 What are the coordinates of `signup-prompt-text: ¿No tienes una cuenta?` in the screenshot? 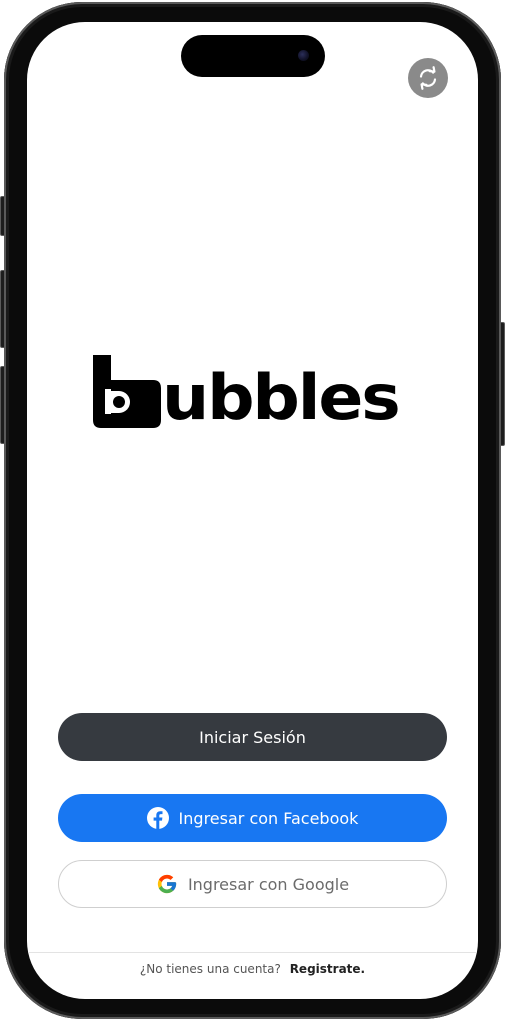 It's located at (210, 969).